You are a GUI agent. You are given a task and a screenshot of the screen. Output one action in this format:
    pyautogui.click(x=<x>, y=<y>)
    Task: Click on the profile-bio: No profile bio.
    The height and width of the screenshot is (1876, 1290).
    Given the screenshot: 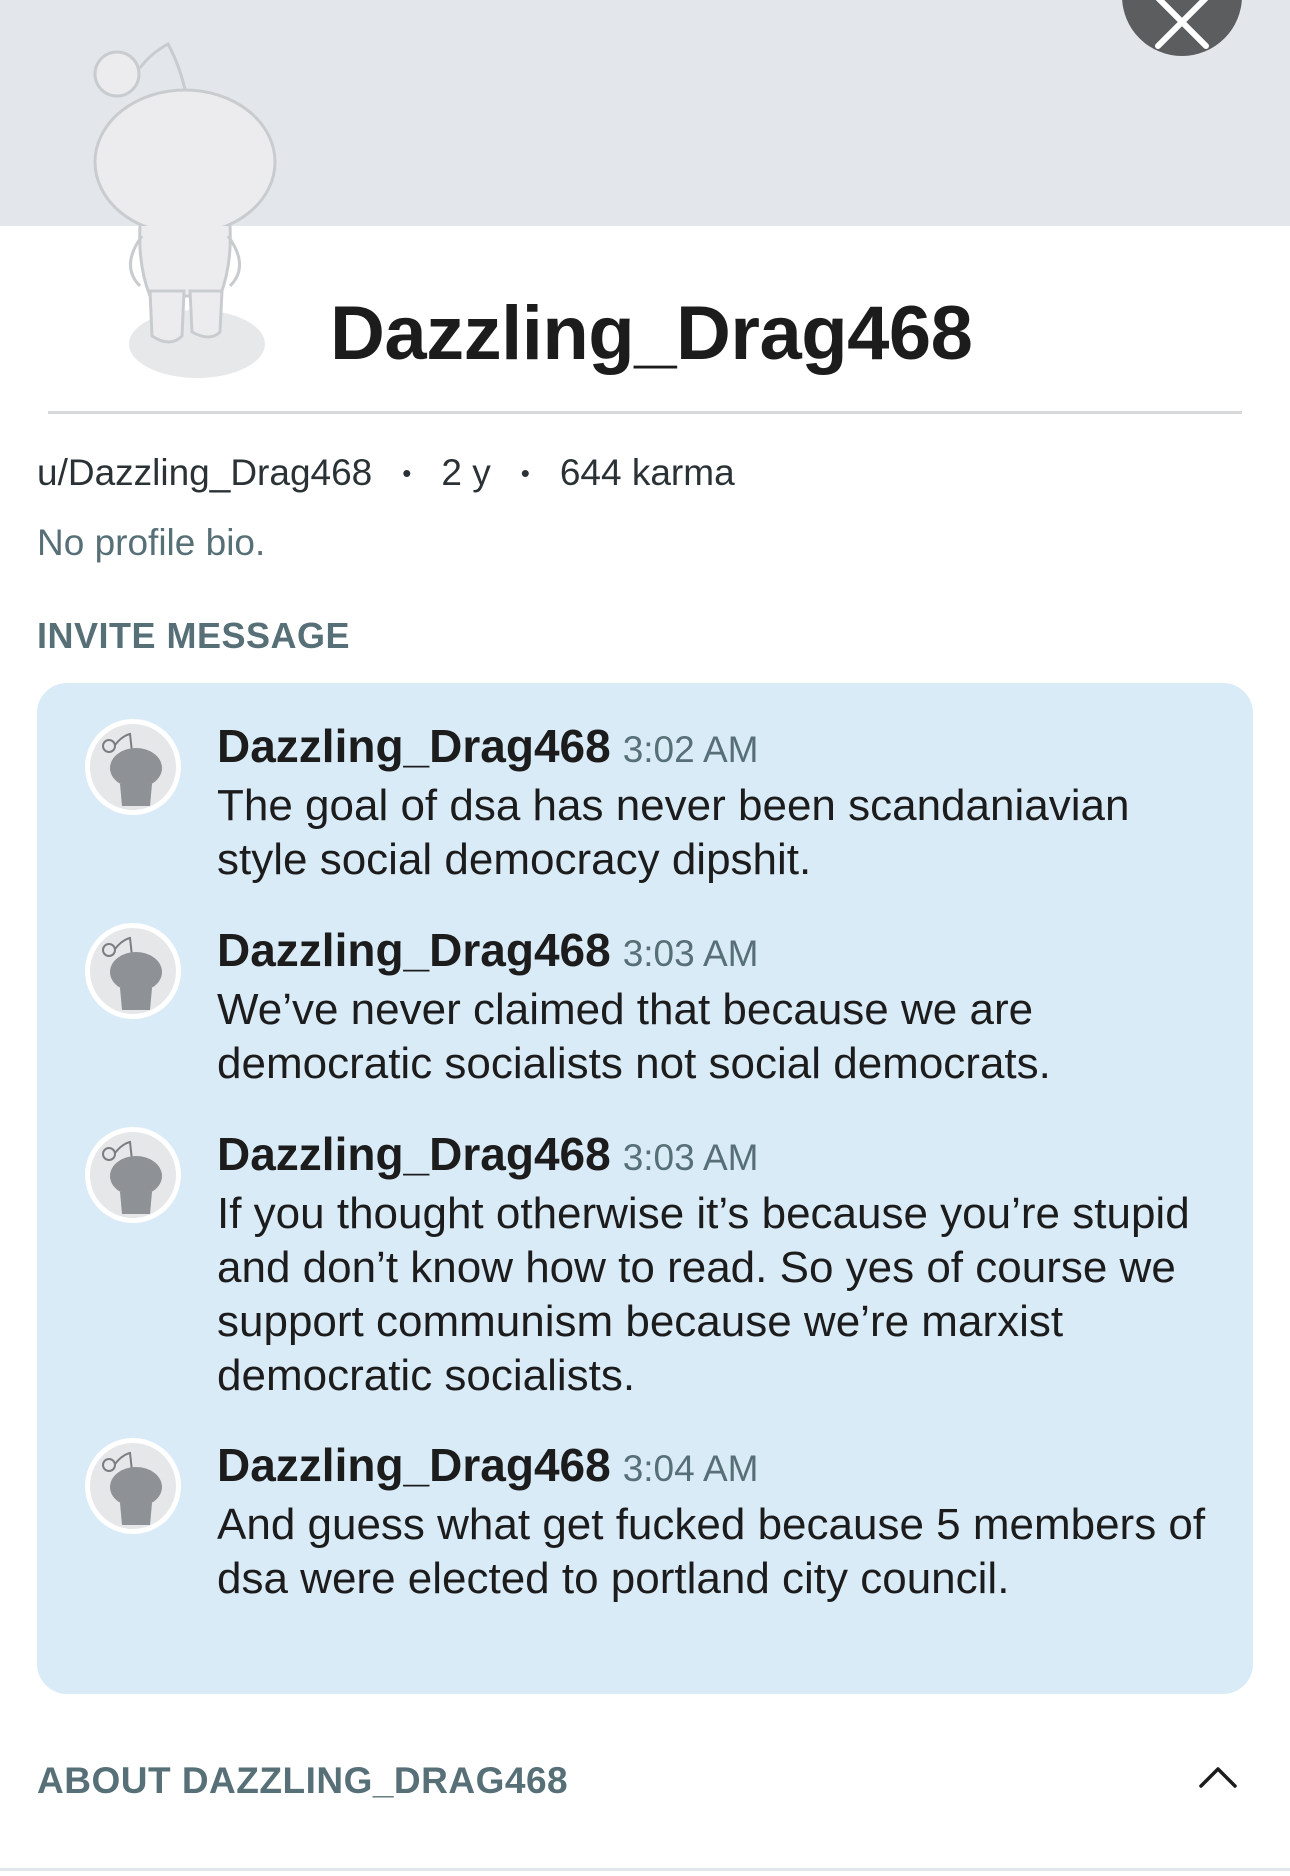 What is the action you would take?
    pyautogui.click(x=151, y=542)
    